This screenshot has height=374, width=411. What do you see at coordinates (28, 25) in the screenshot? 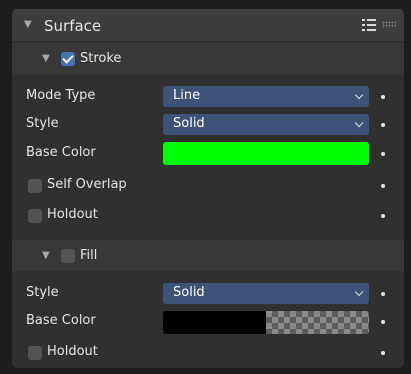
I see `collapse-triangle-icon: ▼` at bounding box center [28, 25].